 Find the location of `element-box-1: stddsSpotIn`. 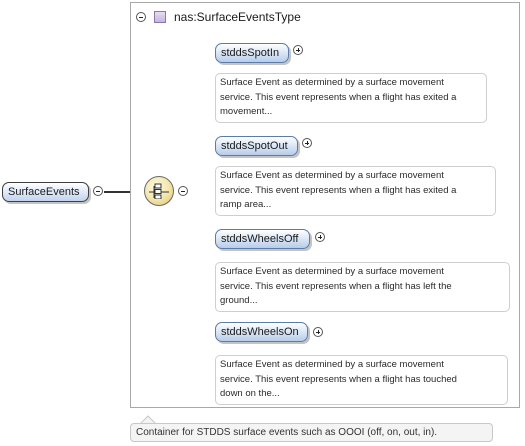

element-box-1: stddsSpotIn is located at coordinates (252, 53).